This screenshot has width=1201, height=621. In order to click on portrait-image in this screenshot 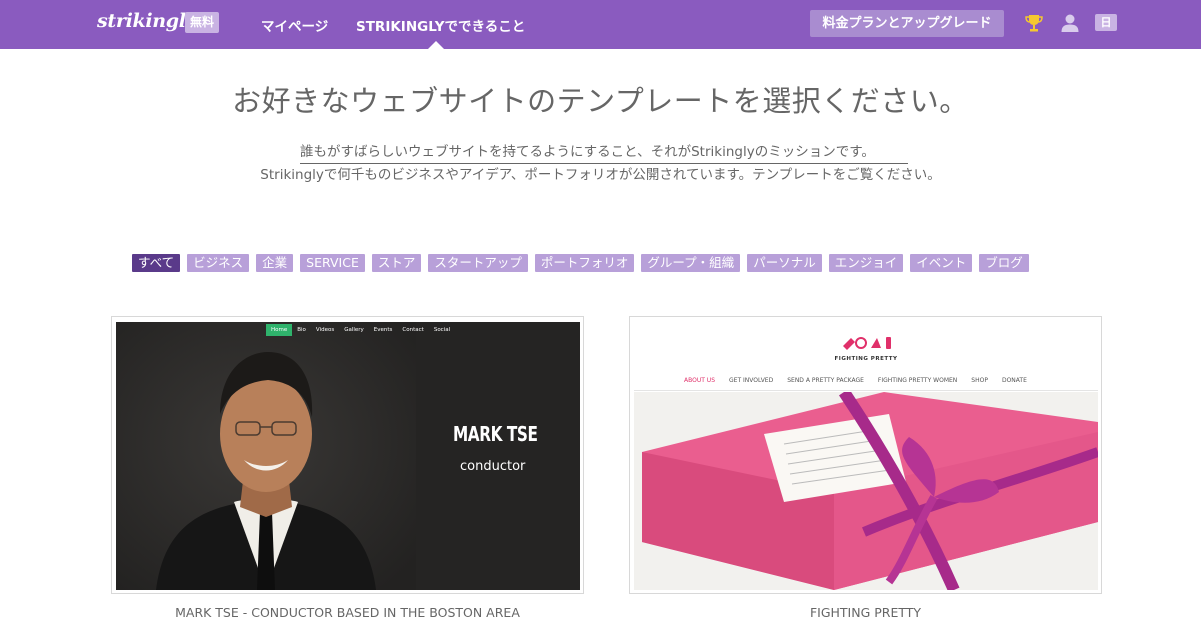, I will do `click(266, 456)`.